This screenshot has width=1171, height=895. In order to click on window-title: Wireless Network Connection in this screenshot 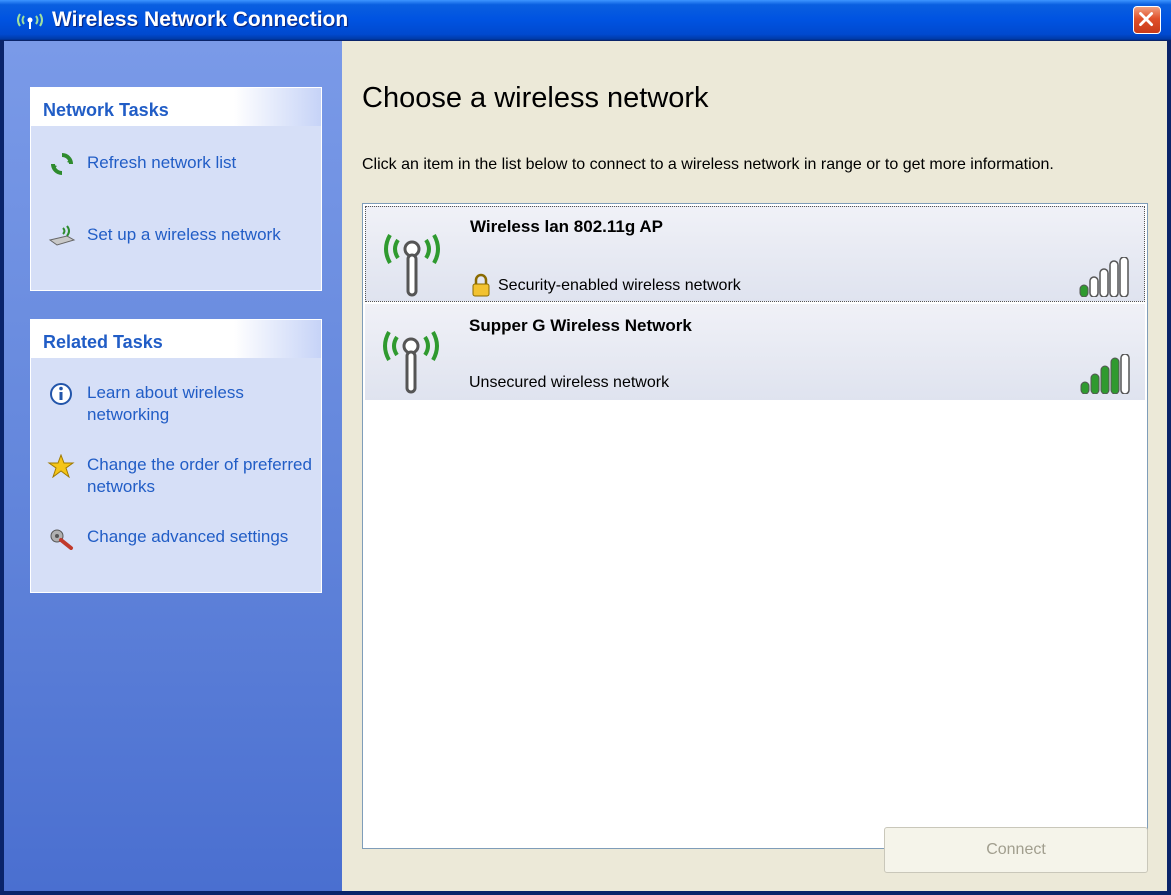, I will do `click(200, 19)`.